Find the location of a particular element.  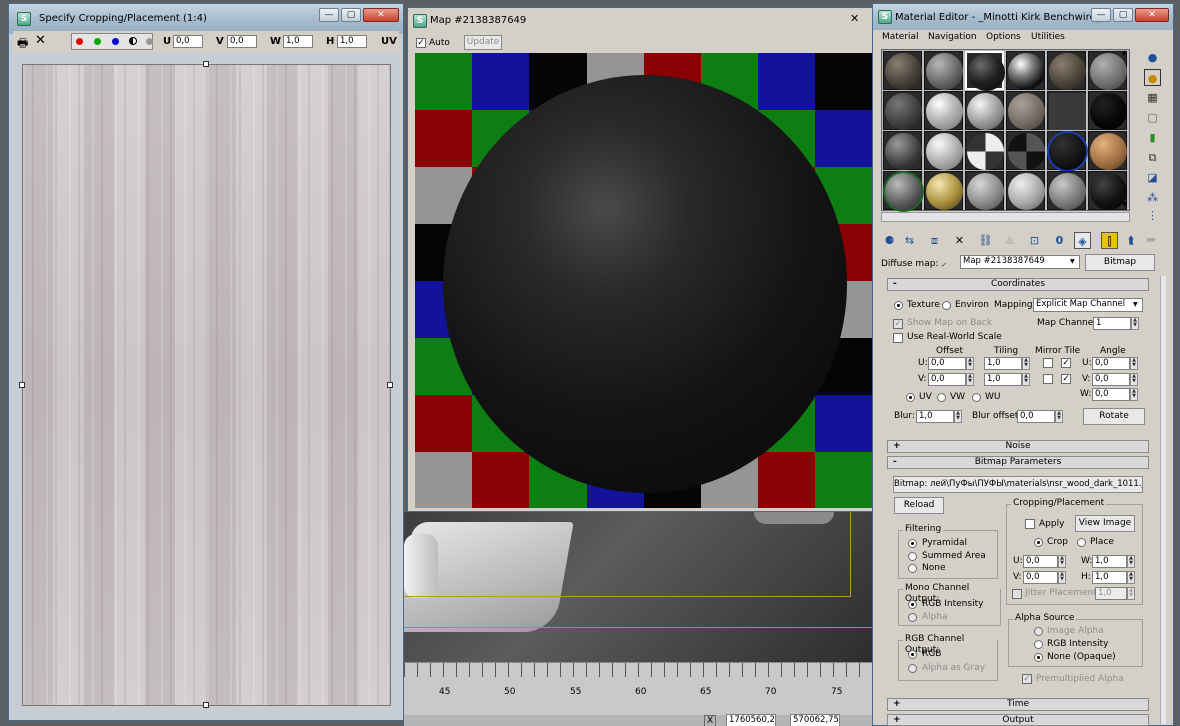

v-offset-spinner: ▲ ▼ is located at coordinates (970, 379).